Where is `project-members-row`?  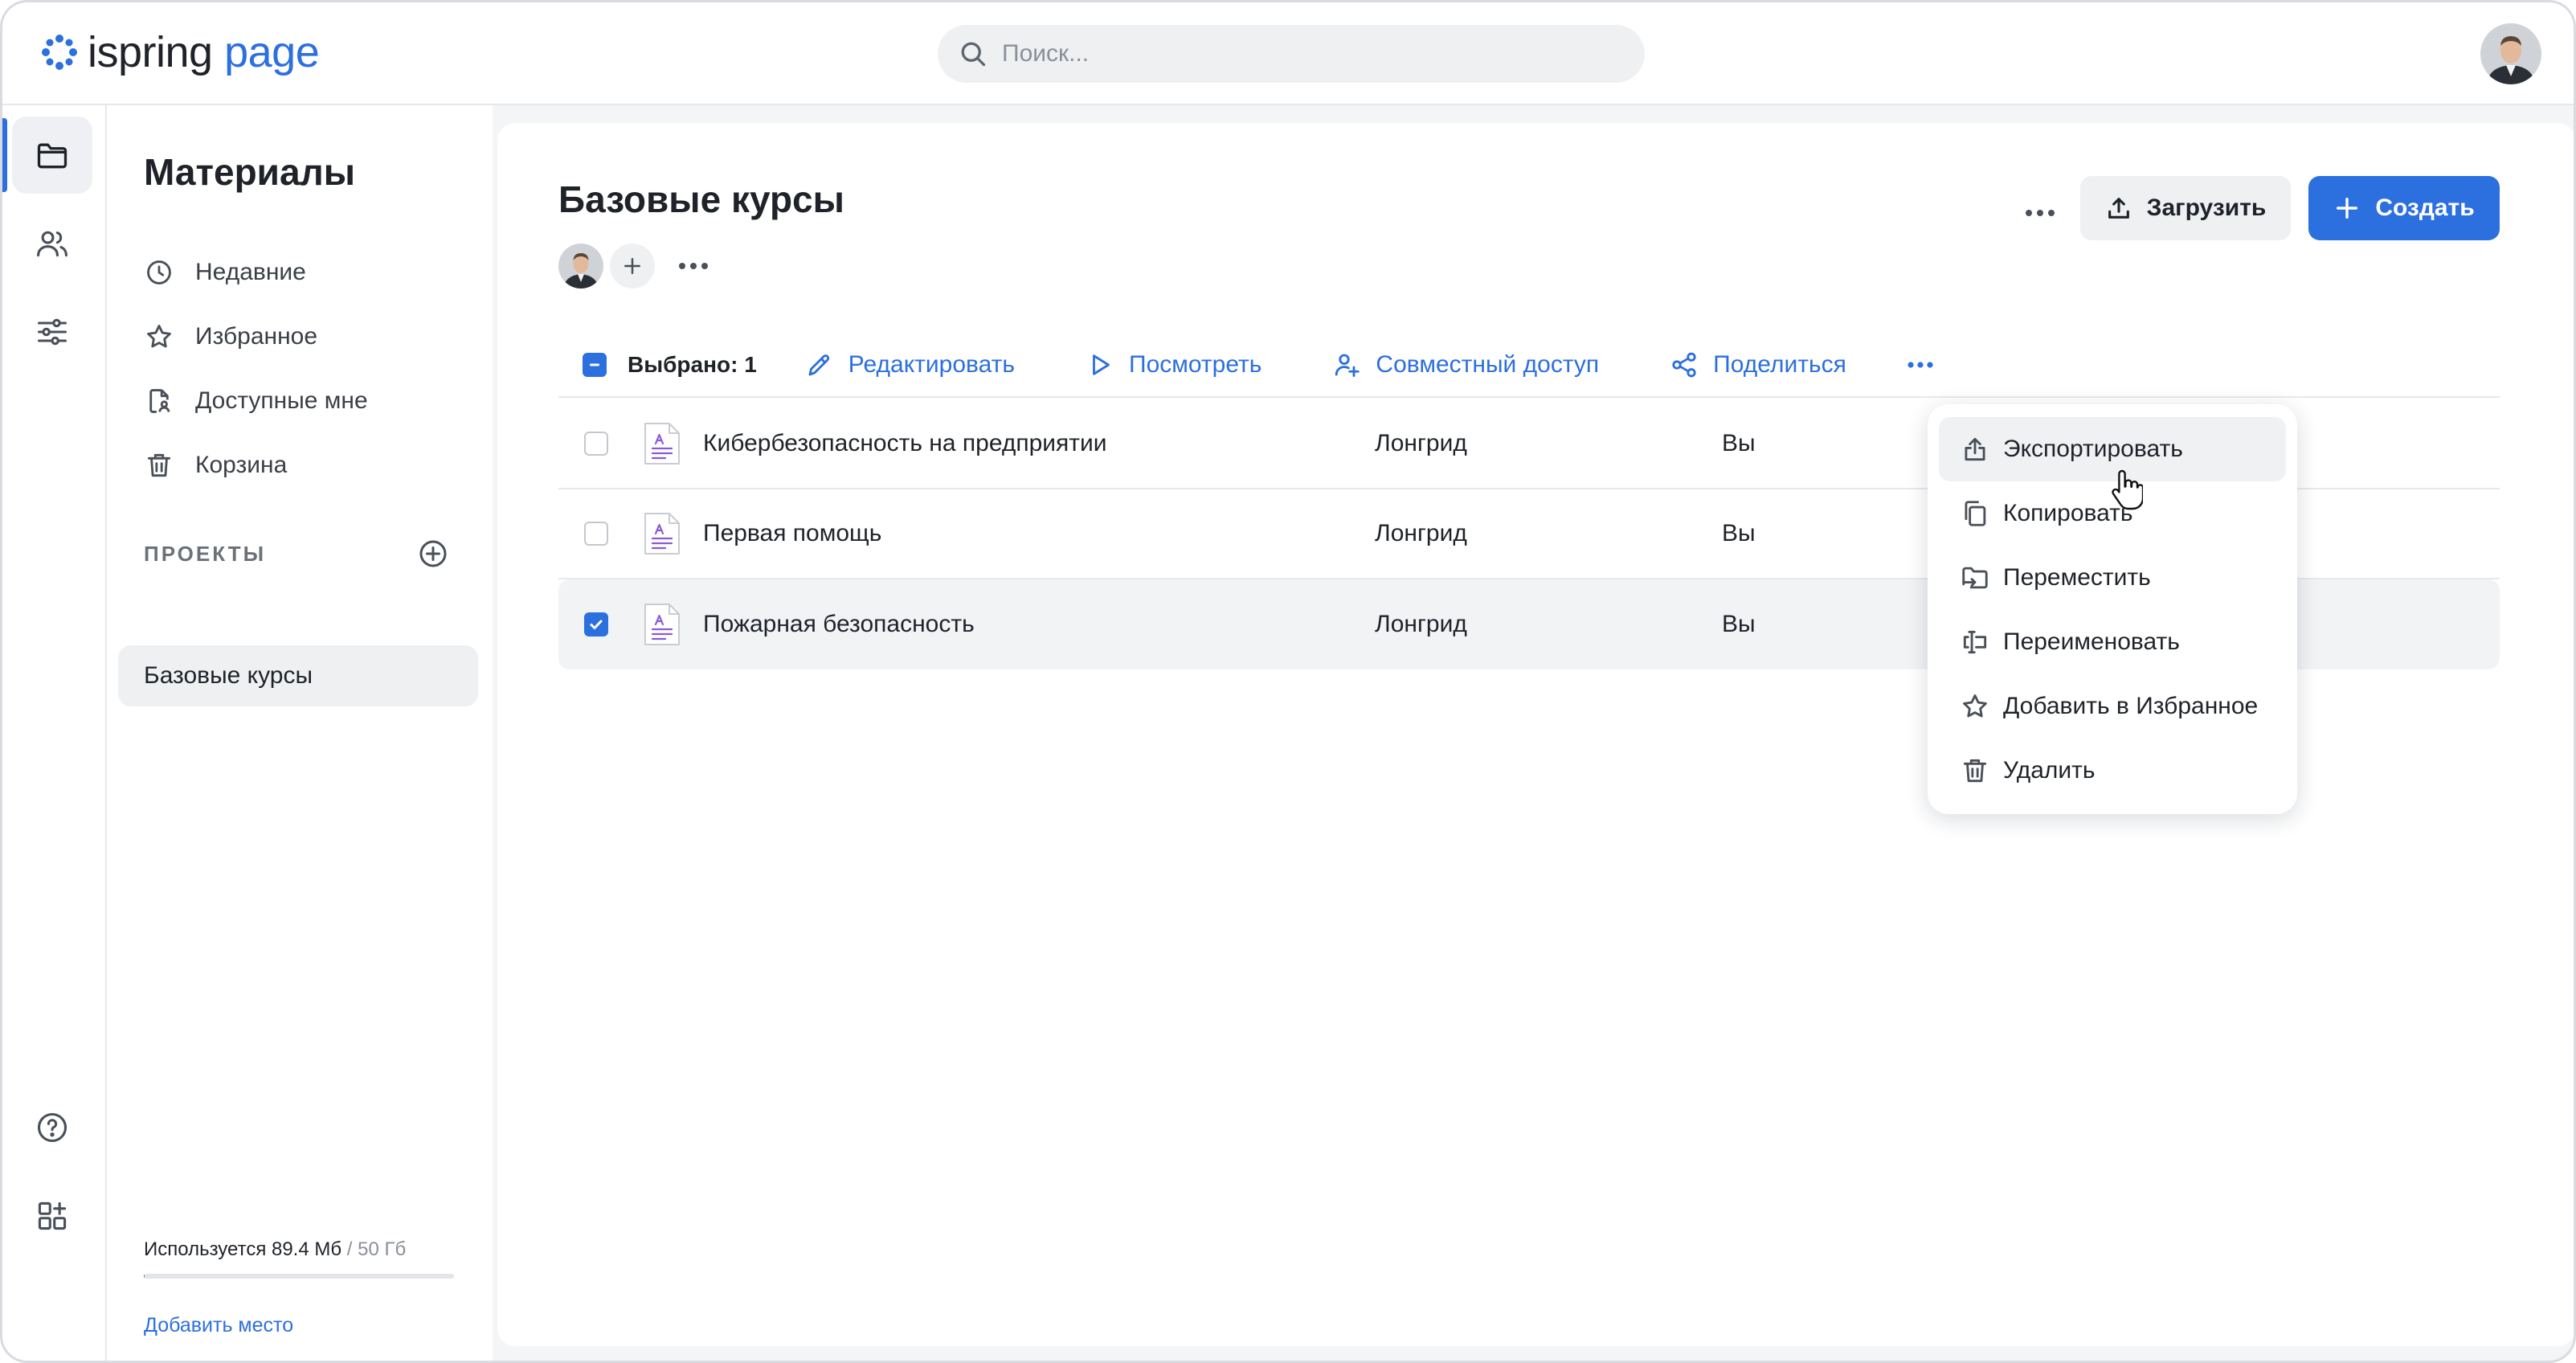
project-members-row is located at coordinates (634, 267).